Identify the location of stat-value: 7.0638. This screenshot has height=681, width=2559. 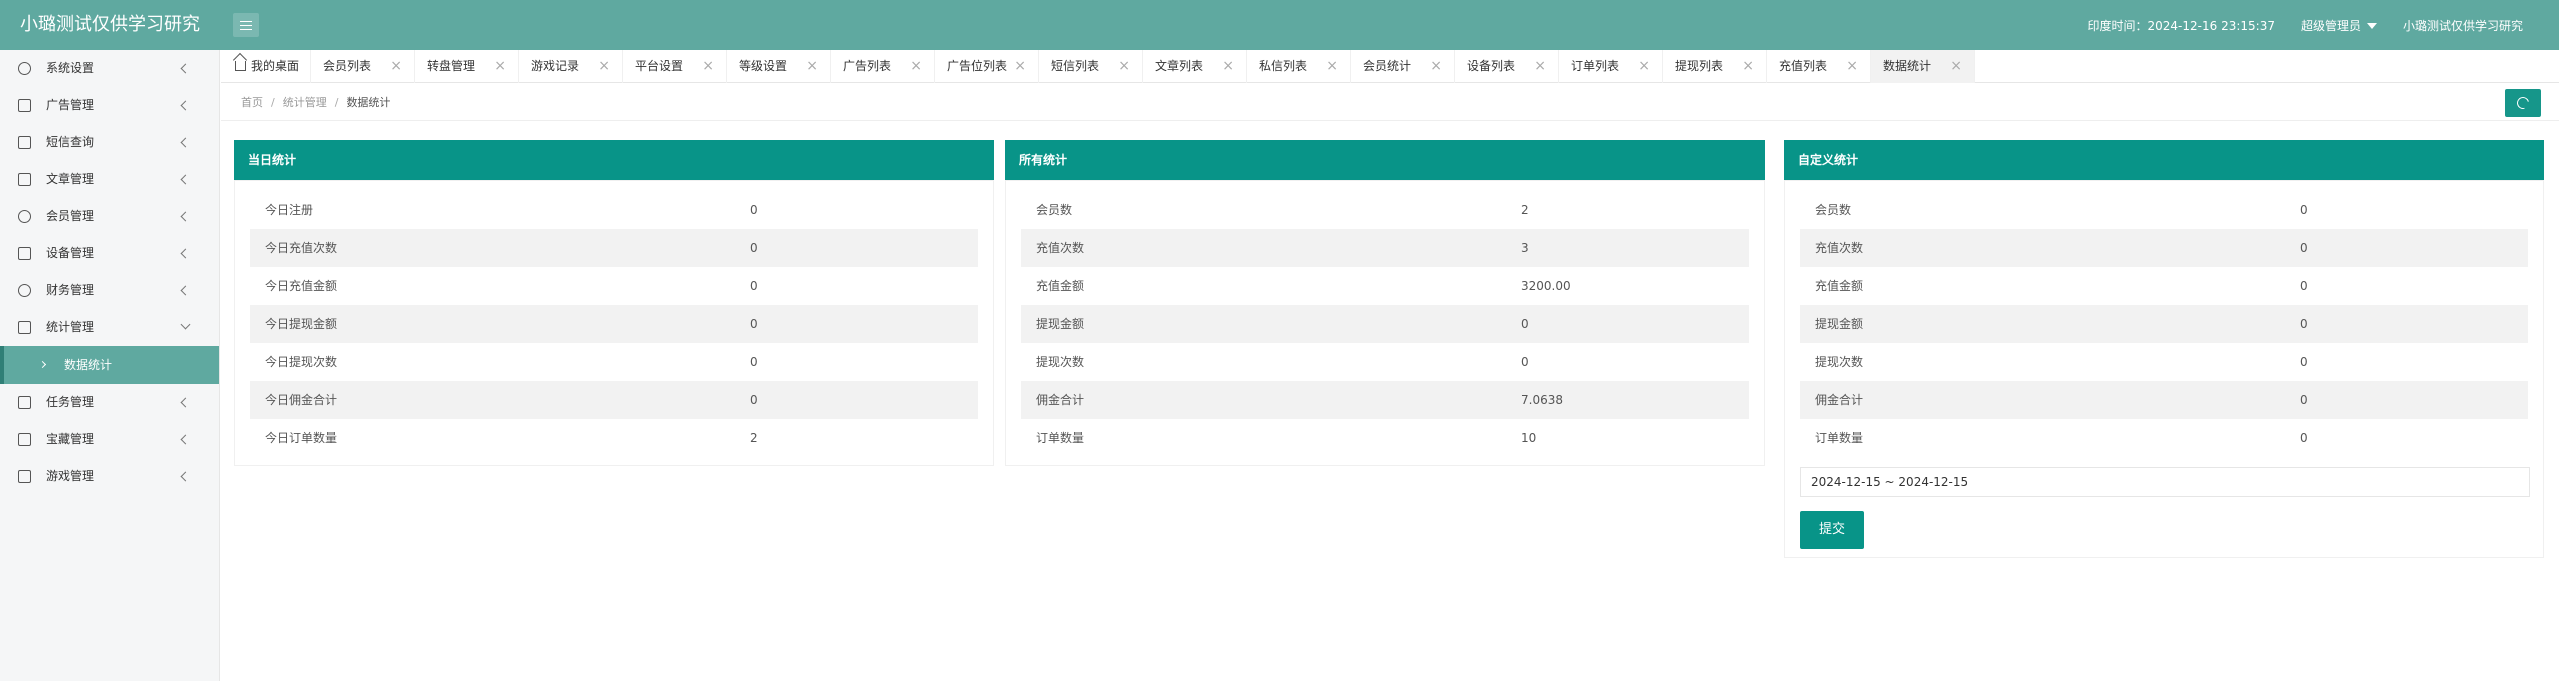
(1542, 400).